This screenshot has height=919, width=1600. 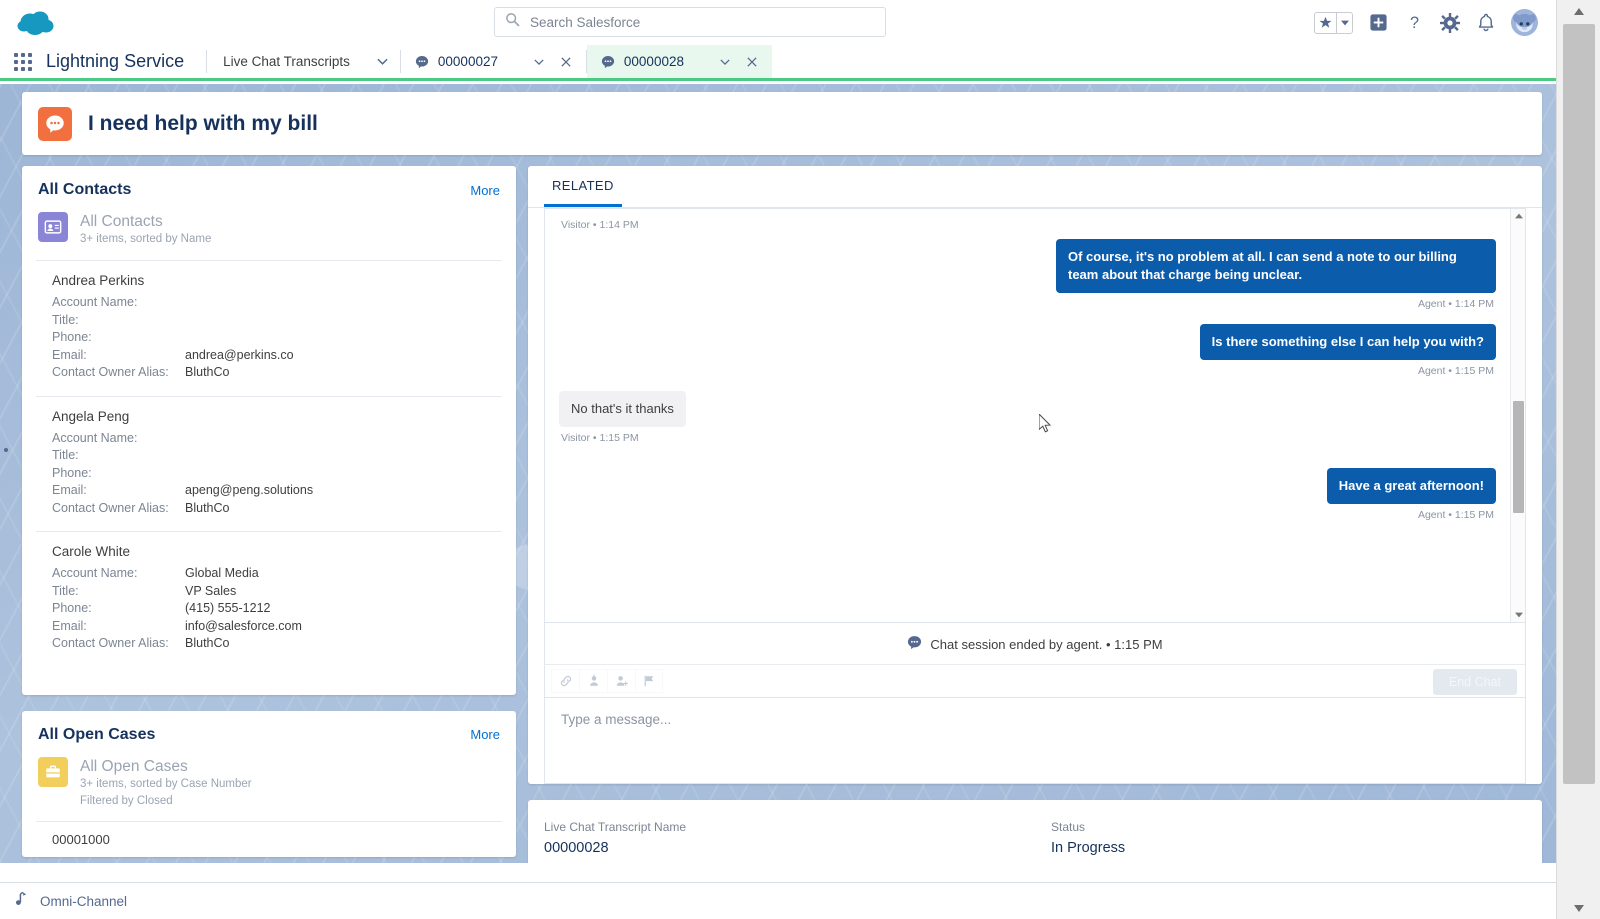 What do you see at coordinates (1068, 827) in the screenshot?
I see `field-label: Status` at bounding box center [1068, 827].